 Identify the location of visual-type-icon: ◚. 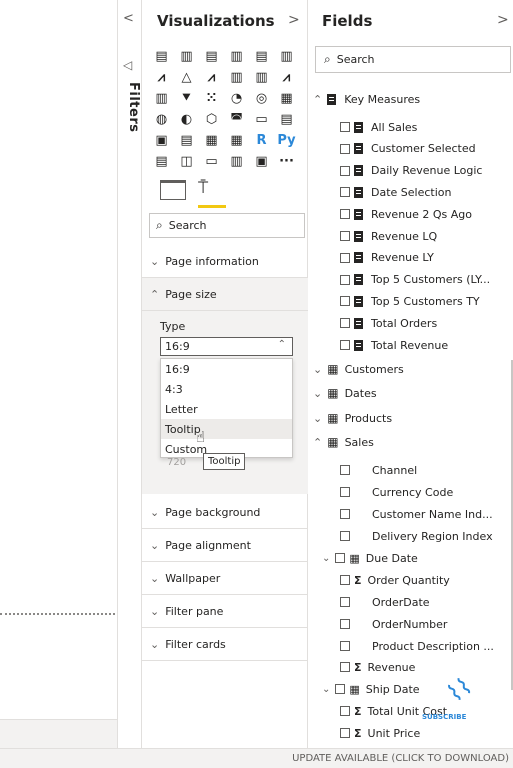
(236, 119).